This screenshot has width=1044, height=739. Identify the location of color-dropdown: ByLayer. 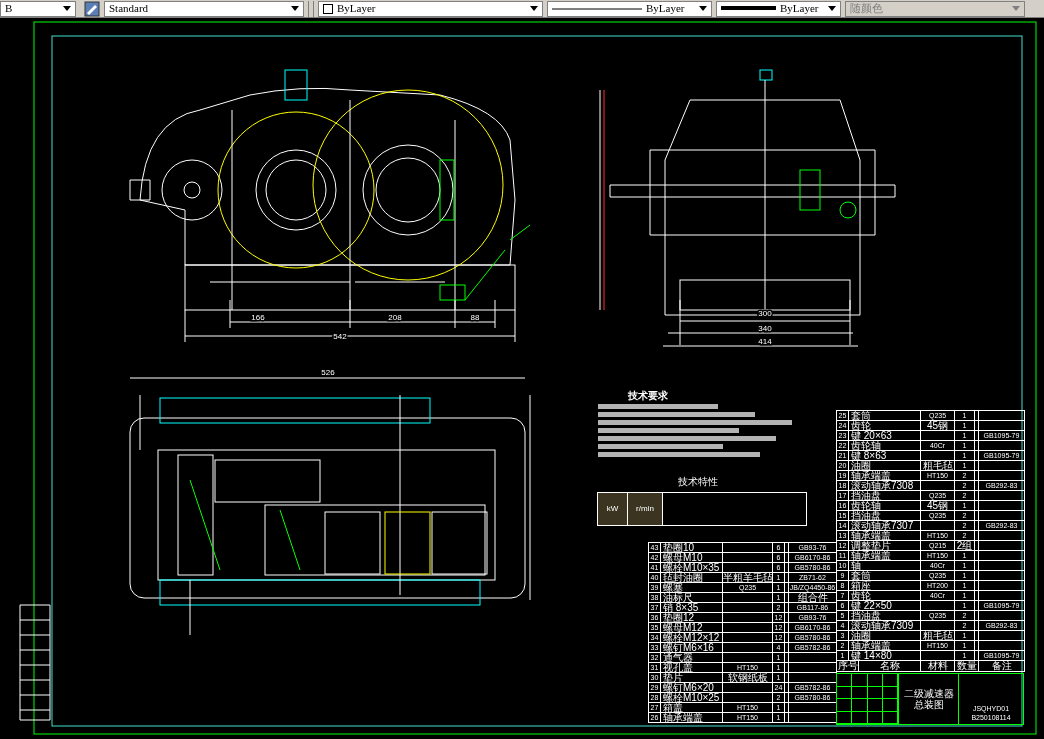
(430, 8).